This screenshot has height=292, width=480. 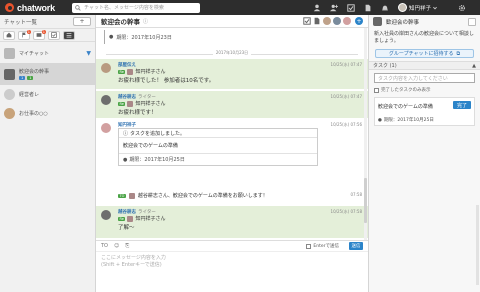 I want to click on message-input-hint: (Shift + Enterキーで送信), so click(x=131, y=265).